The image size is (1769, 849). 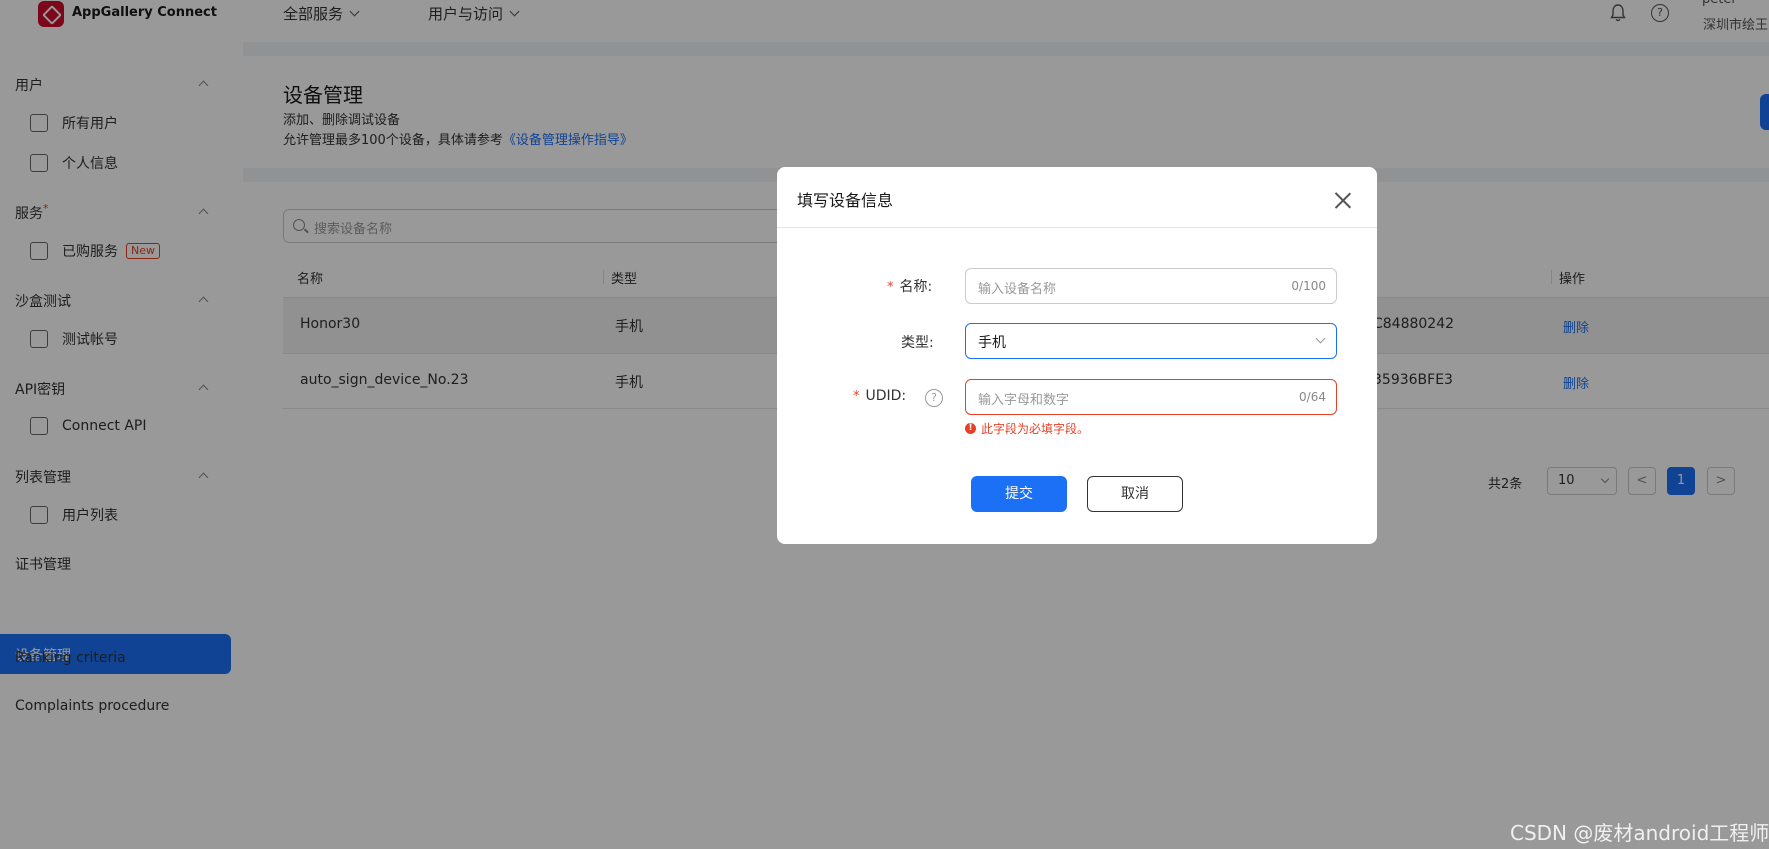 What do you see at coordinates (880, 396) in the screenshot?
I see `udid-label: * UDID:` at bounding box center [880, 396].